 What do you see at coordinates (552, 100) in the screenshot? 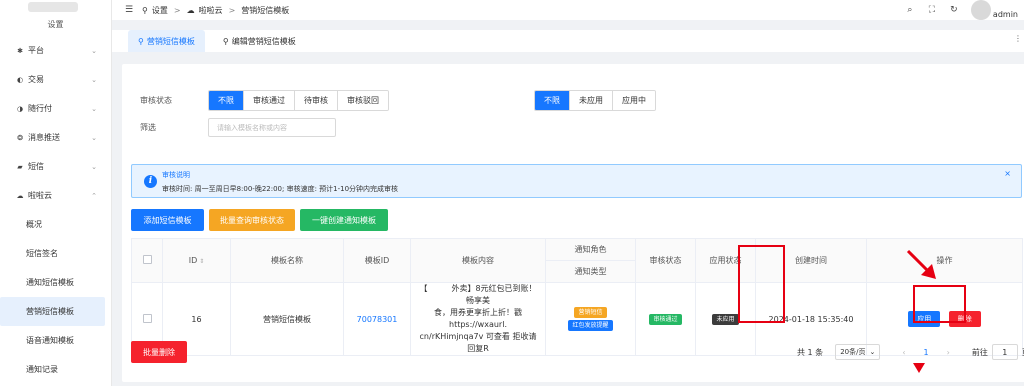
I see `apply-option-all: 不限` at bounding box center [552, 100].